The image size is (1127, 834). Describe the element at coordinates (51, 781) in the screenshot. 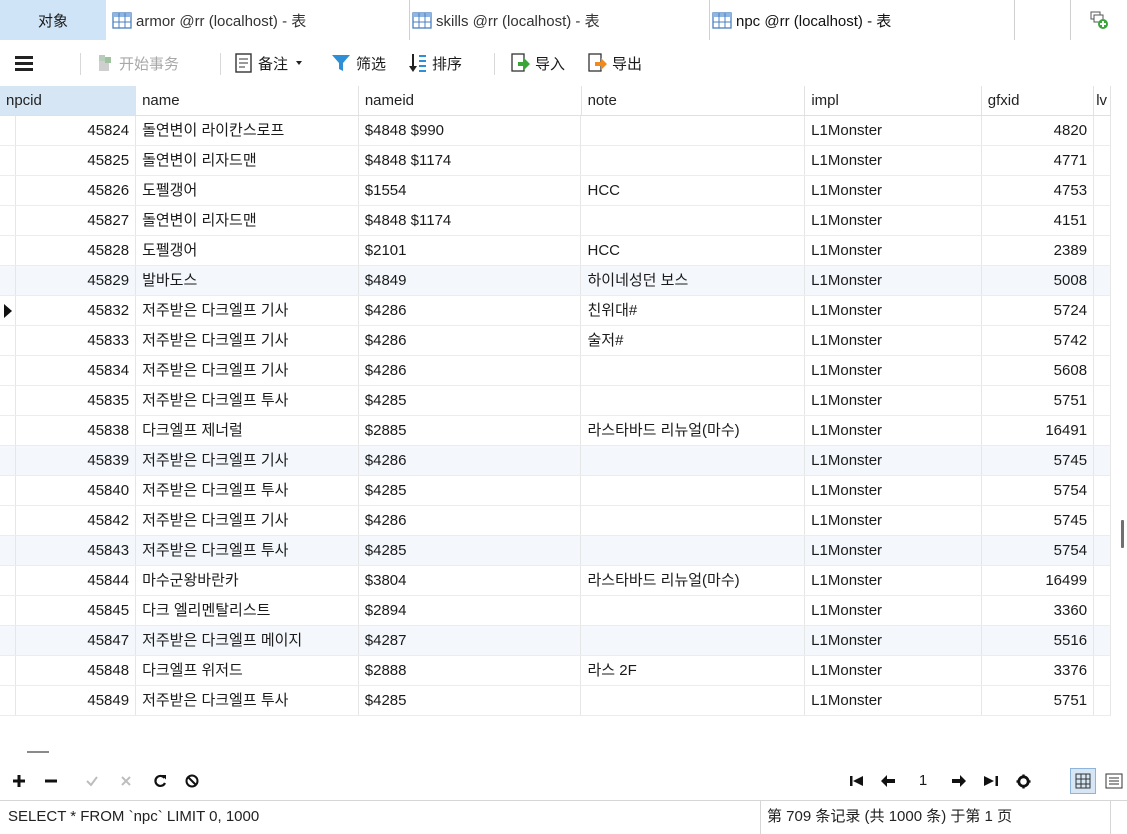

I see `delete-record-button` at that location.